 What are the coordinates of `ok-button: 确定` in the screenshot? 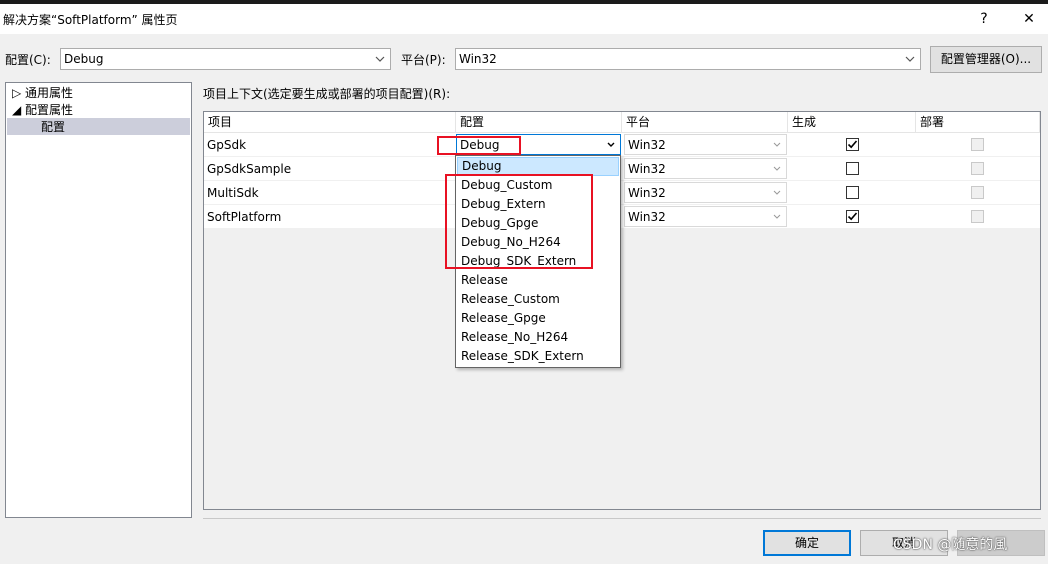 It's located at (807, 543).